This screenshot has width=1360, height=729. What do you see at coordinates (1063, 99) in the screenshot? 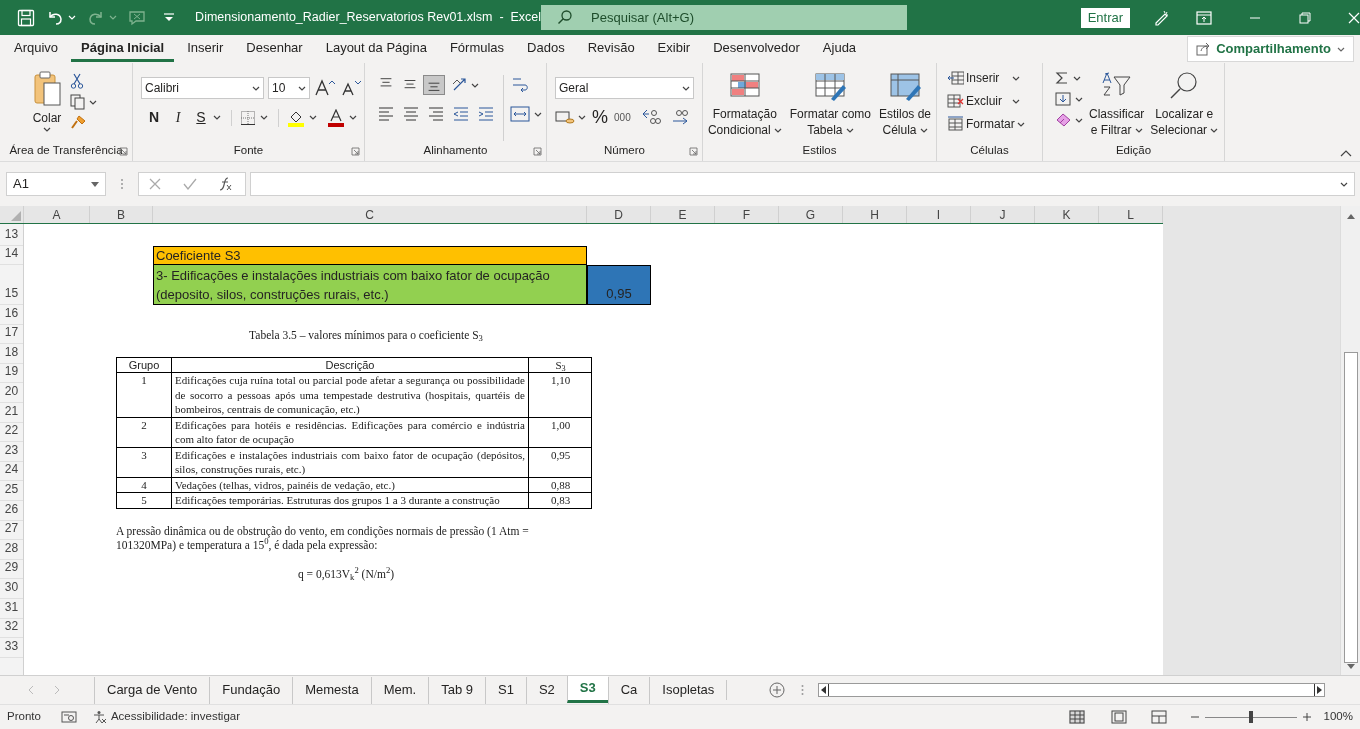
I see `fill-down-icon` at bounding box center [1063, 99].